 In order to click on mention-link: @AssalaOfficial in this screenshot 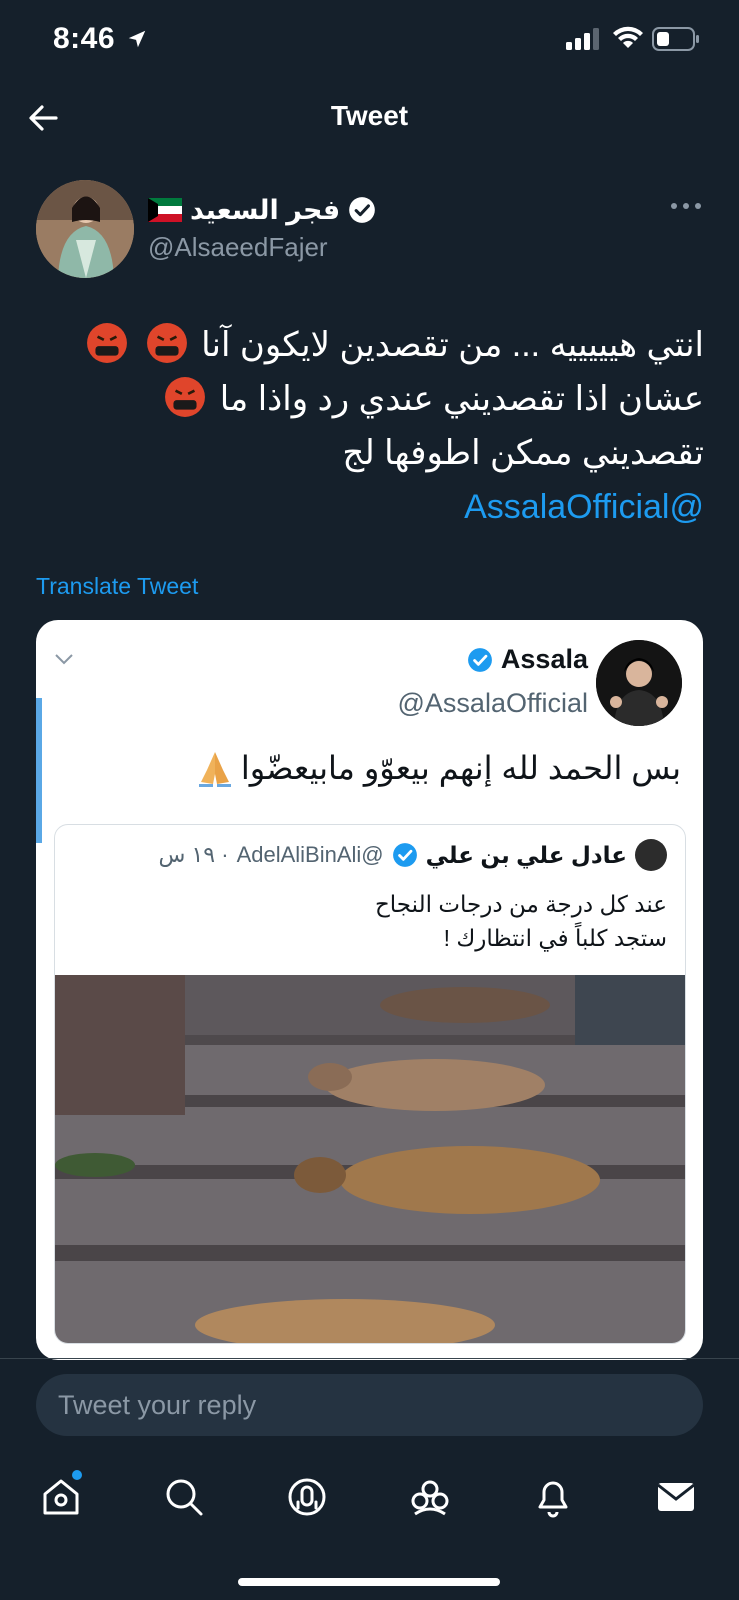, I will do `click(370, 507)`.